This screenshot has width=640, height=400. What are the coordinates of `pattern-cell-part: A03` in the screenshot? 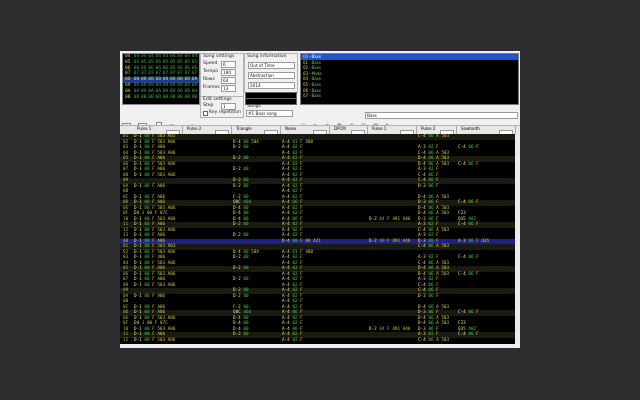 It's located at (171, 246).